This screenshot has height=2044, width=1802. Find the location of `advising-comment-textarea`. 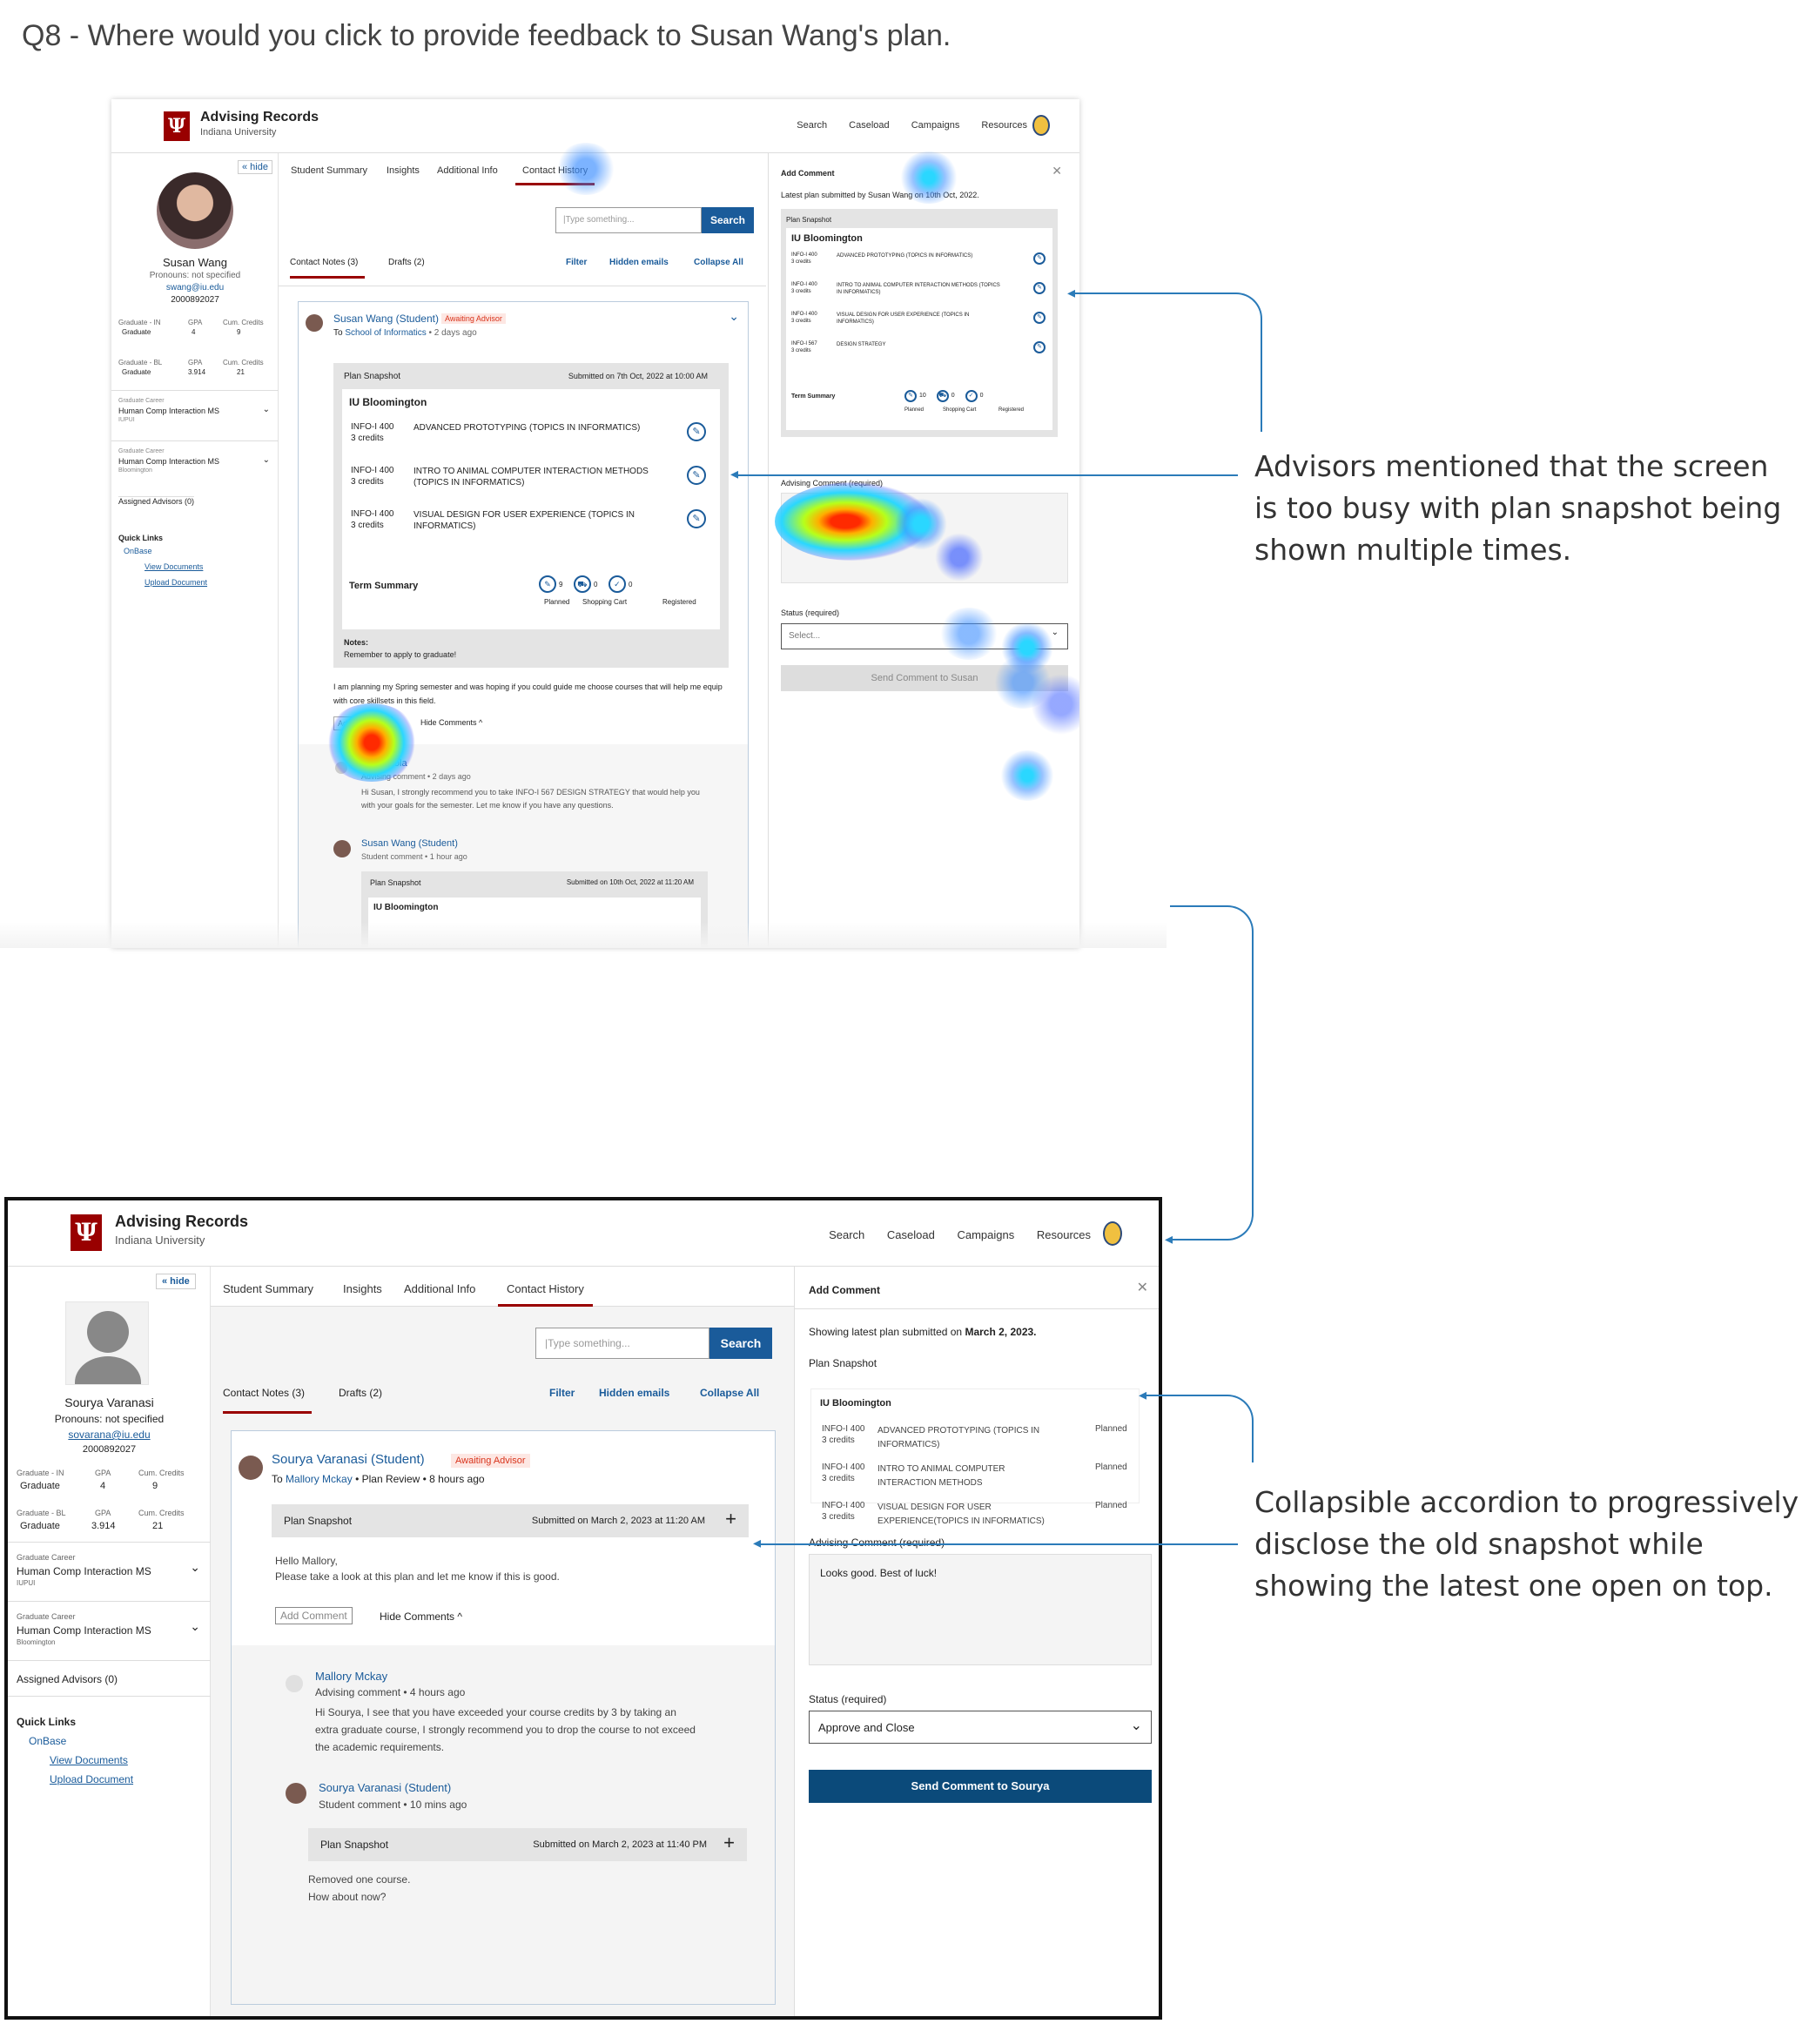

advising-comment-textarea is located at coordinates (924, 538).